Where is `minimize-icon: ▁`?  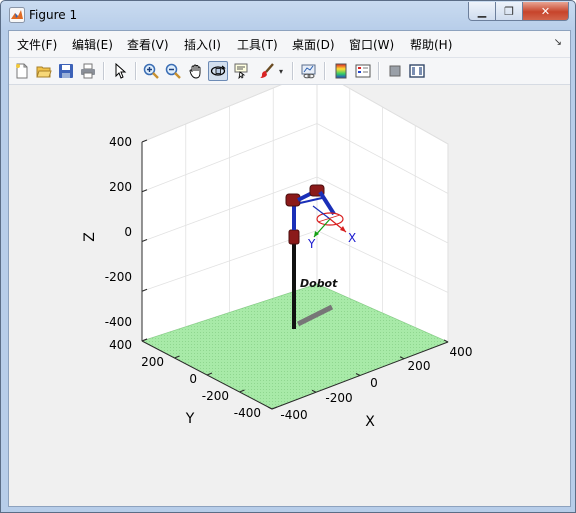 minimize-icon: ▁ is located at coordinates (482, 11).